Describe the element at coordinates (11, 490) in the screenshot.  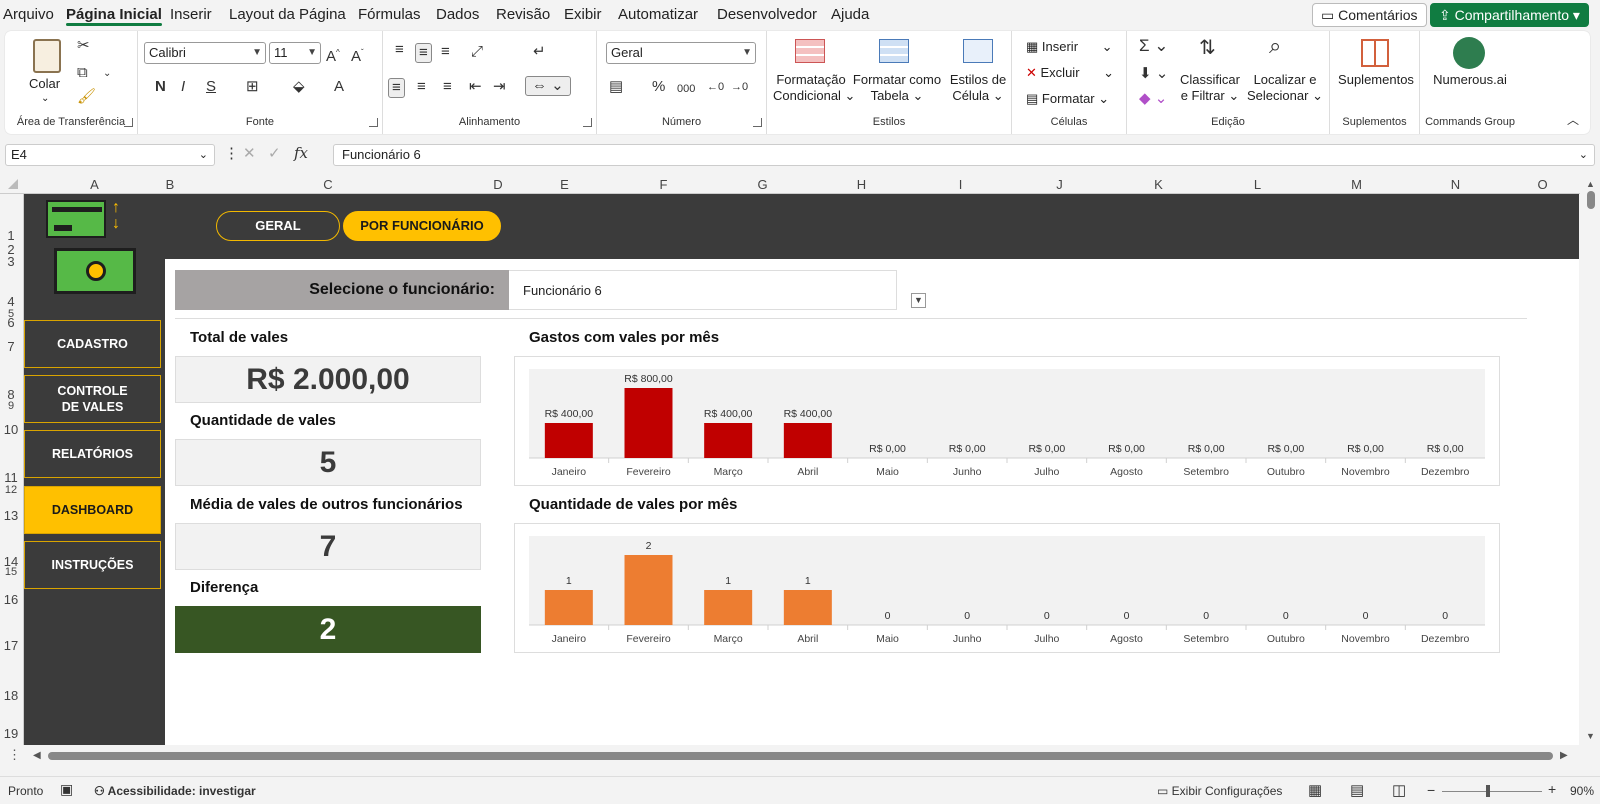
I see `row-header: 12` at that location.